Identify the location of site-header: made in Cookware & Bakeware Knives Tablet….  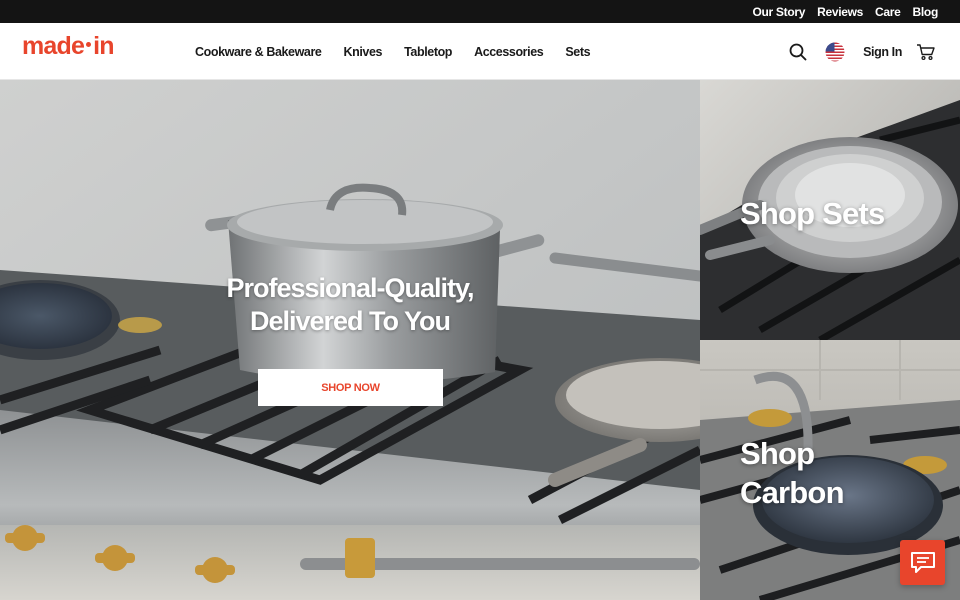
(480, 51).